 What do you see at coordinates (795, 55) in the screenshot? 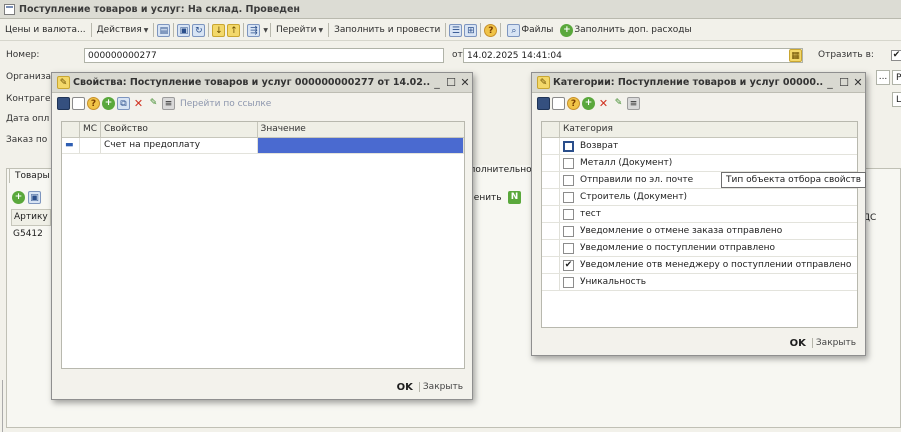
I see `calendar-icon: ▦` at bounding box center [795, 55].